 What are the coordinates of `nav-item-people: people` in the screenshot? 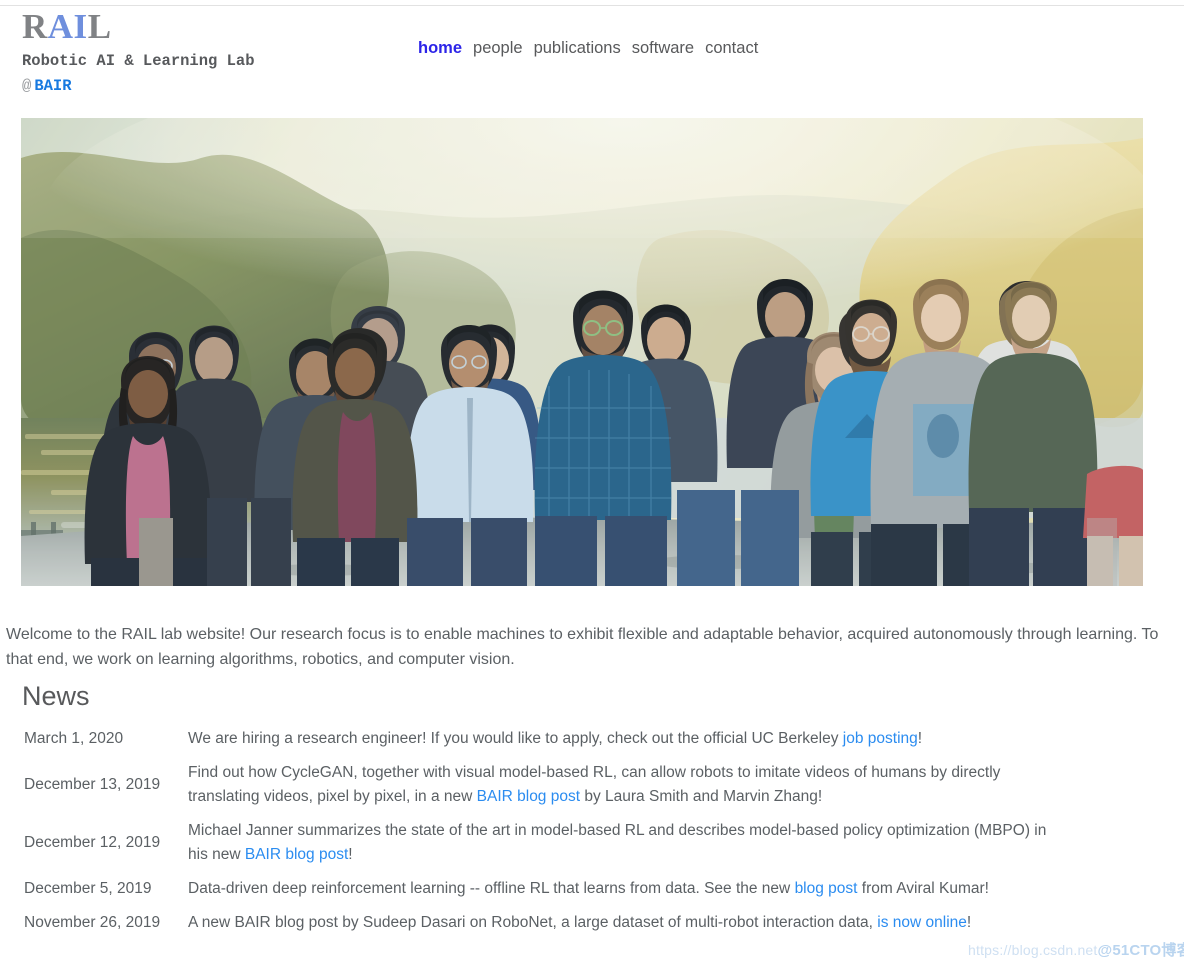 It's located at (498, 48).